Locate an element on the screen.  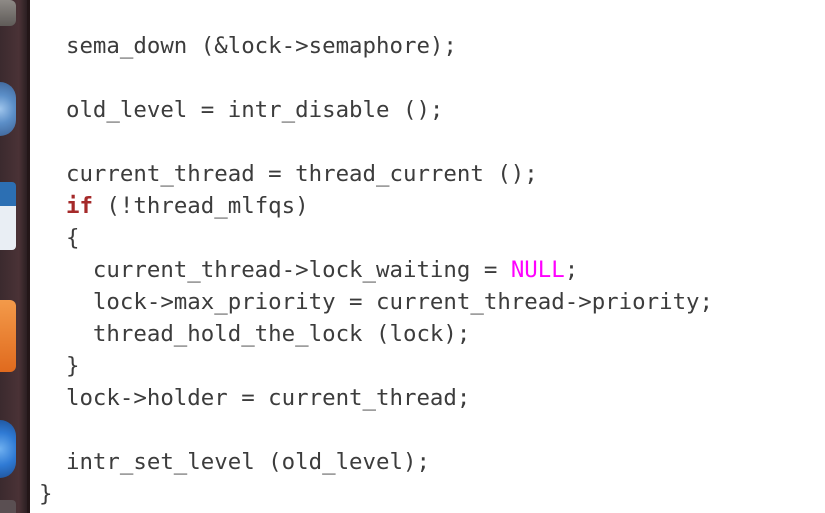
code-line-null: current_thread->lock_waiting = NULL; is located at coordinates (376, 270).